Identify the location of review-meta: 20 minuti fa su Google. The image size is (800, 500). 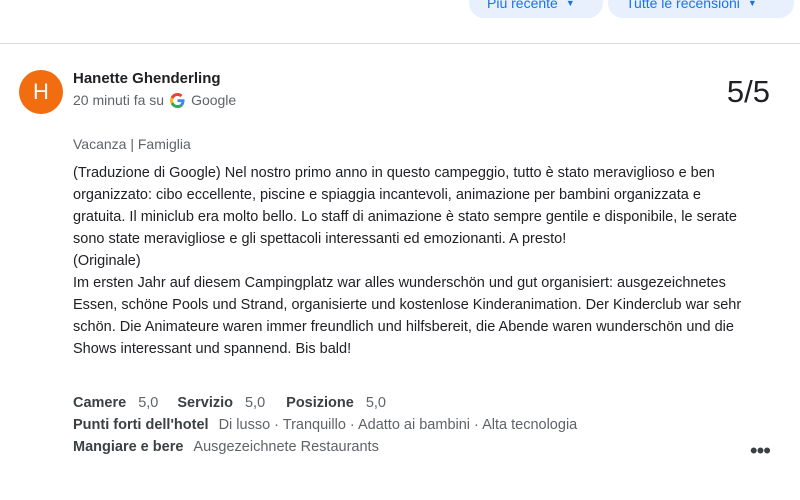
(154, 100).